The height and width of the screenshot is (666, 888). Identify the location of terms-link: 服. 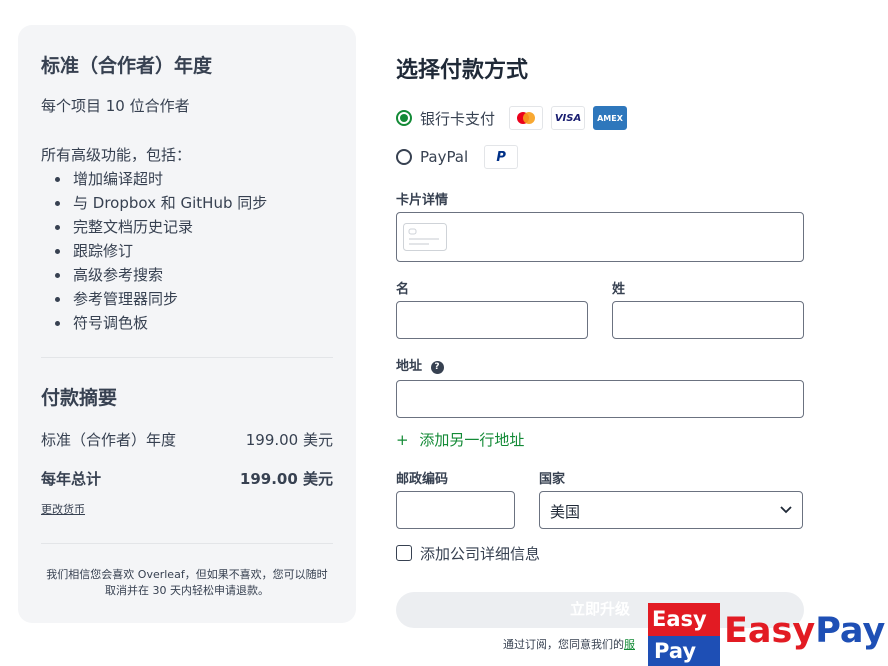
(629, 644).